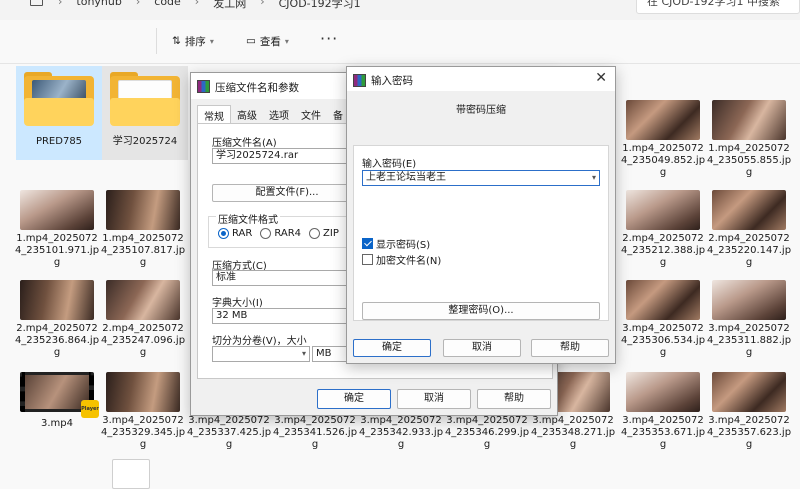  What do you see at coordinates (226, 277) in the screenshot?
I see `method-value: 标准` at bounding box center [226, 277].